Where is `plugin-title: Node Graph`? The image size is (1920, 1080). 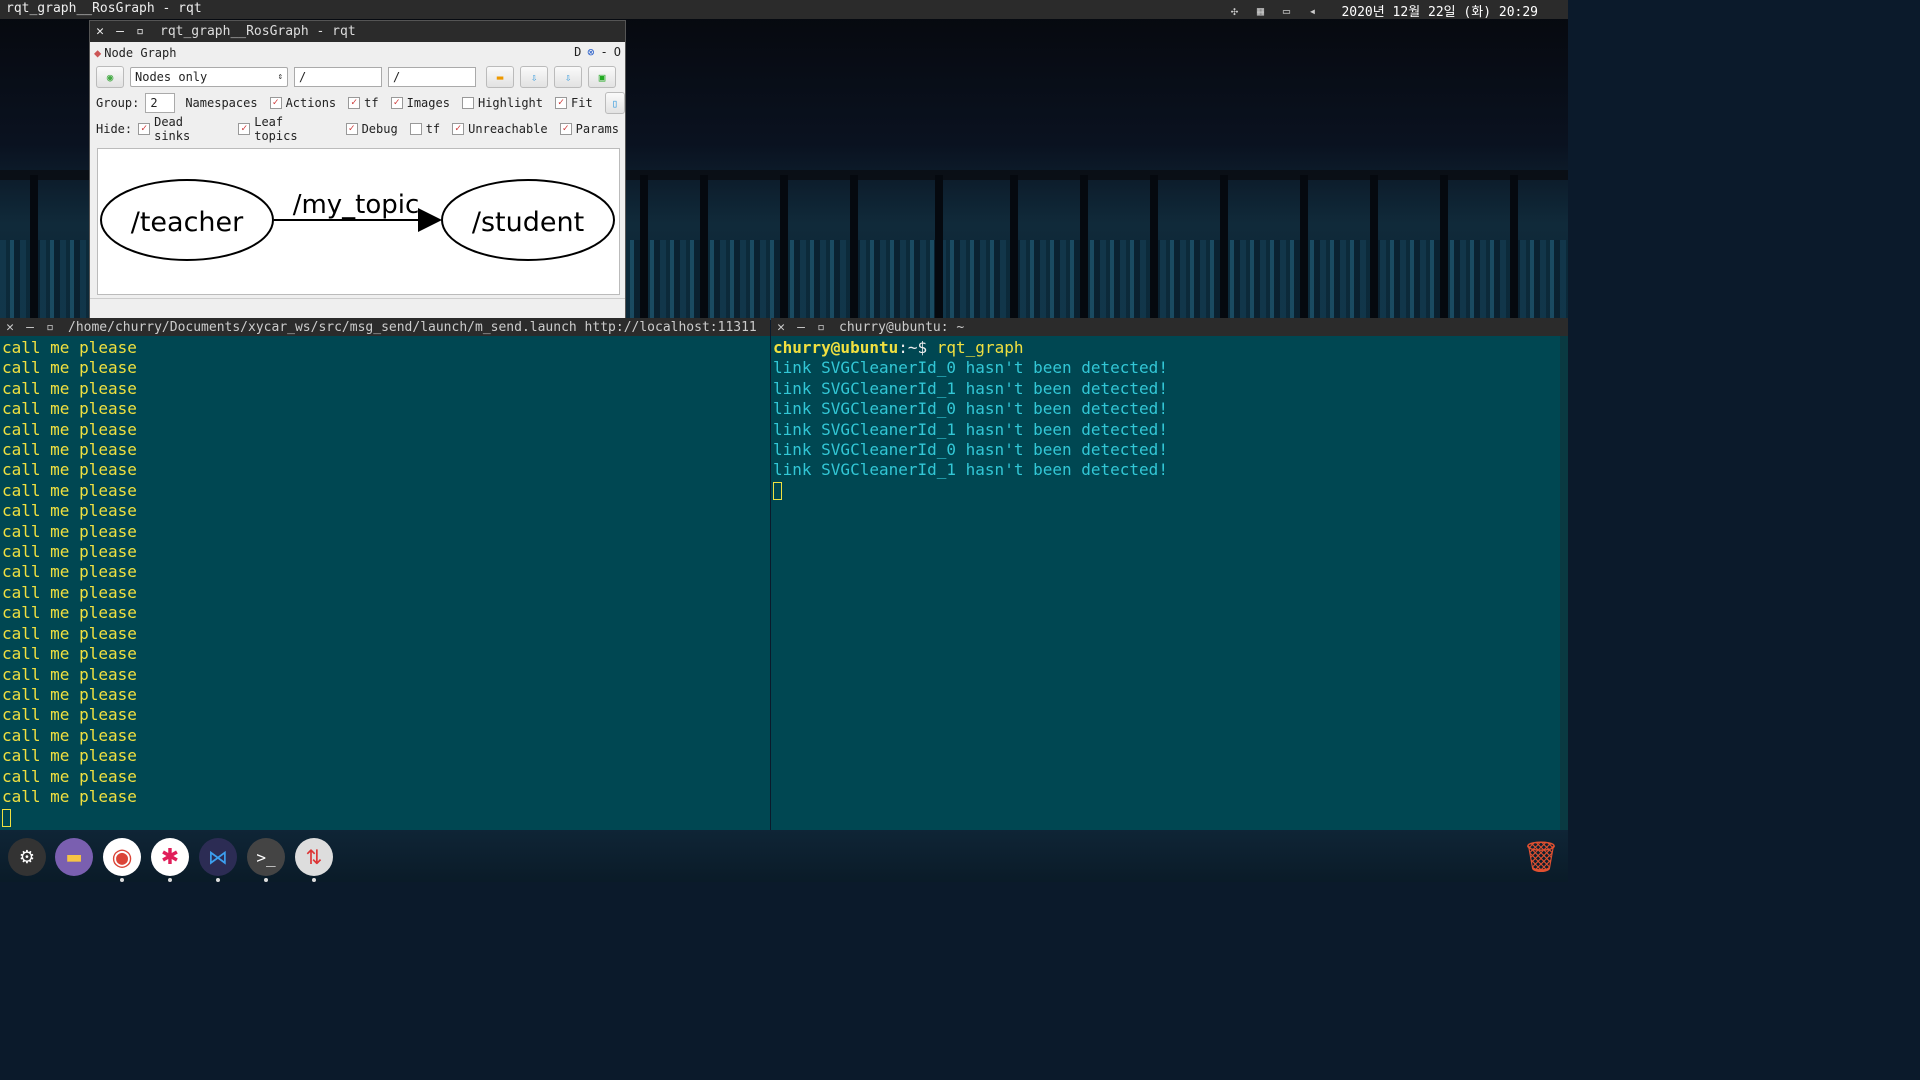
plugin-title: Node Graph is located at coordinates (140, 53).